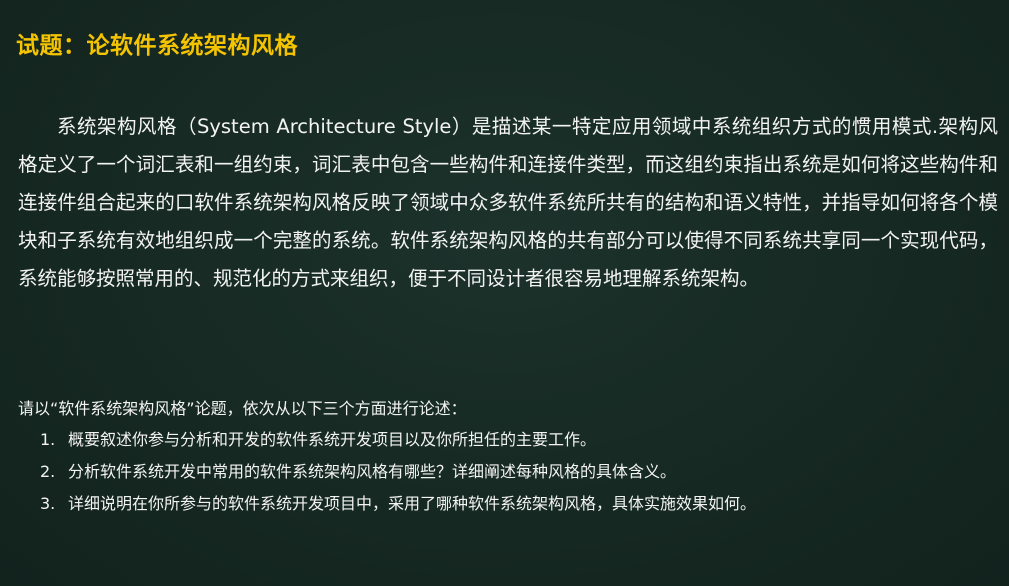  I want to click on question-text: 分析软件系统开发中常用的软件系统架构风格有哪些？详细阐述每种风格的具体含义。, so click(372, 471).